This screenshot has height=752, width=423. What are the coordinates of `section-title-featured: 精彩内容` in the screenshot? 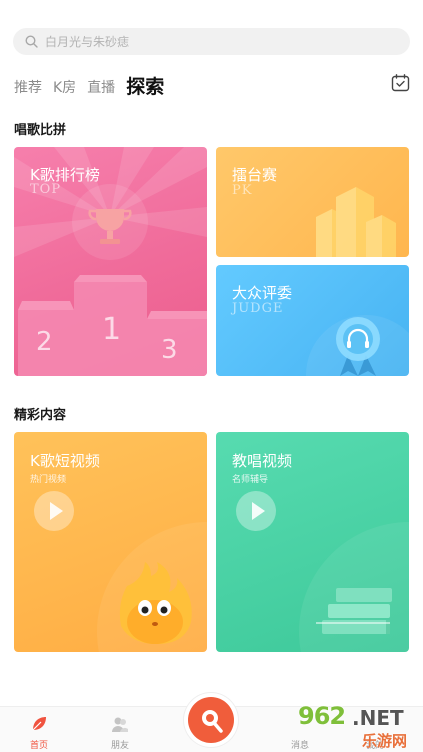 It's located at (40, 415).